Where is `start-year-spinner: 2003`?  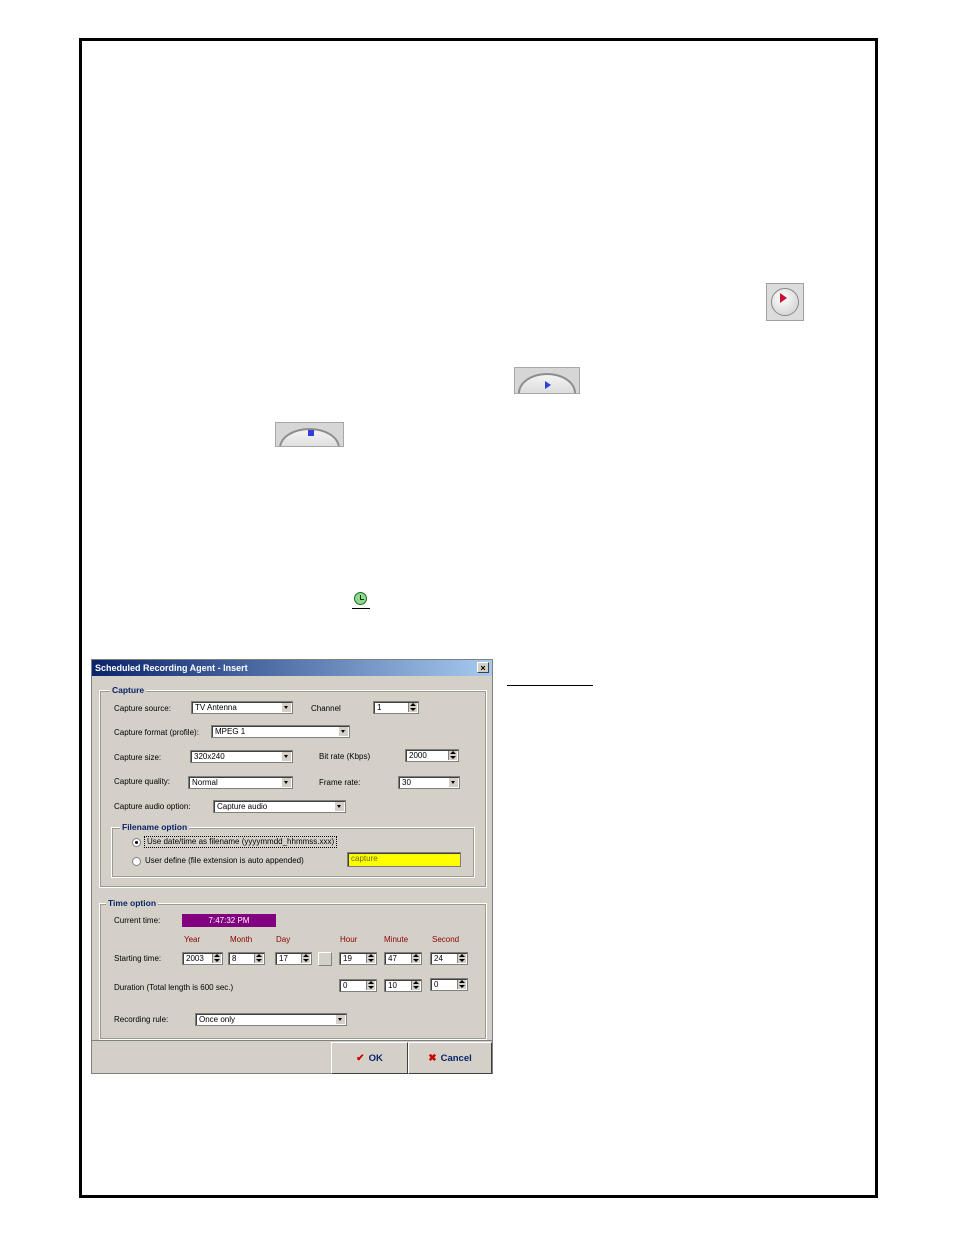 start-year-spinner: 2003 is located at coordinates (202, 958).